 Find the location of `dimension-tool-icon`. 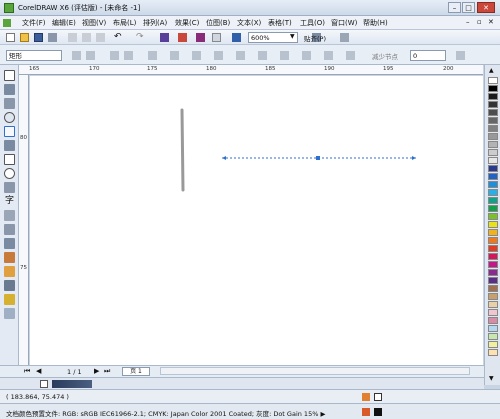

dimension-tool-icon is located at coordinates (9, 229).